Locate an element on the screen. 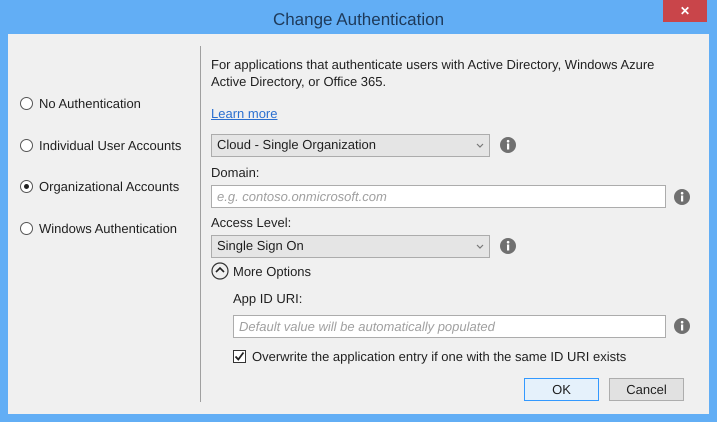 The image size is (717, 426). radio-label: Organizational Accounts is located at coordinates (109, 187).